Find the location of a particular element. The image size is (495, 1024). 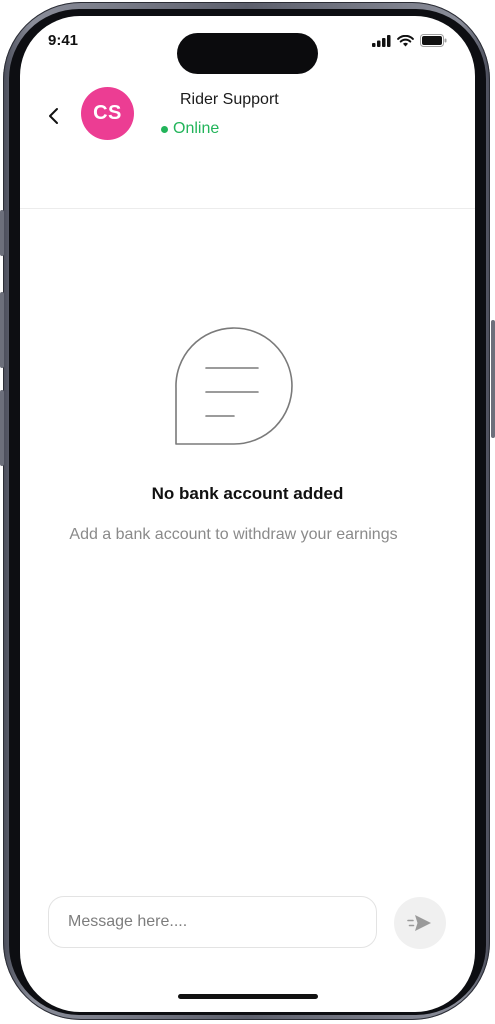

wifi-icon is located at coordinates (405, 40).